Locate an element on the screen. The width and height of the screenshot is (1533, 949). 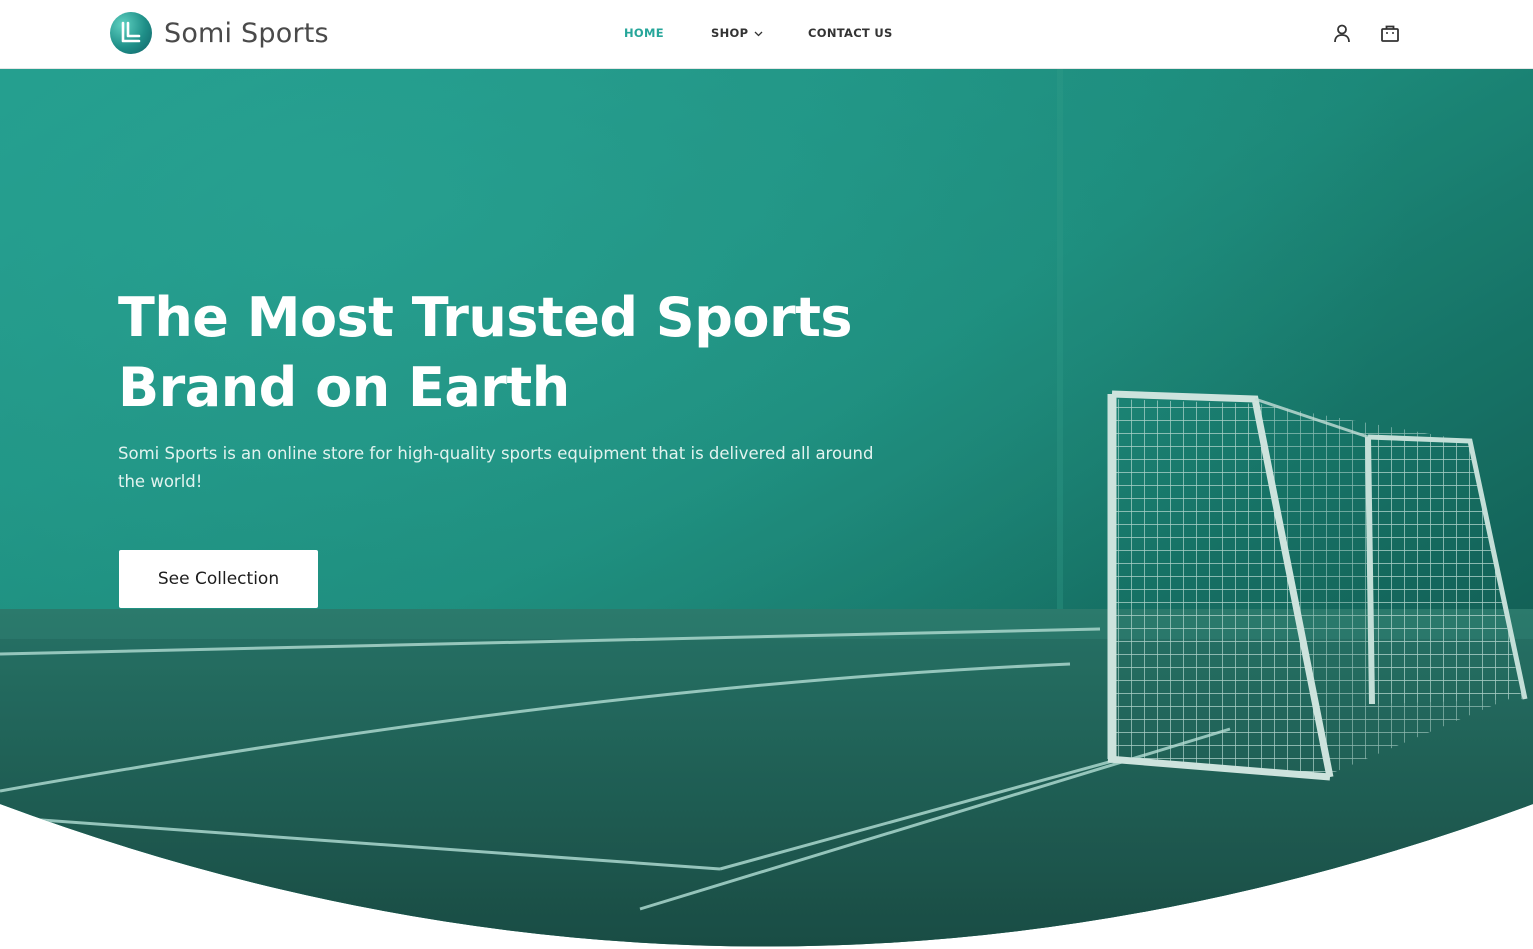
nav-shop-label: SHOP is located at coordinates (730, 33).